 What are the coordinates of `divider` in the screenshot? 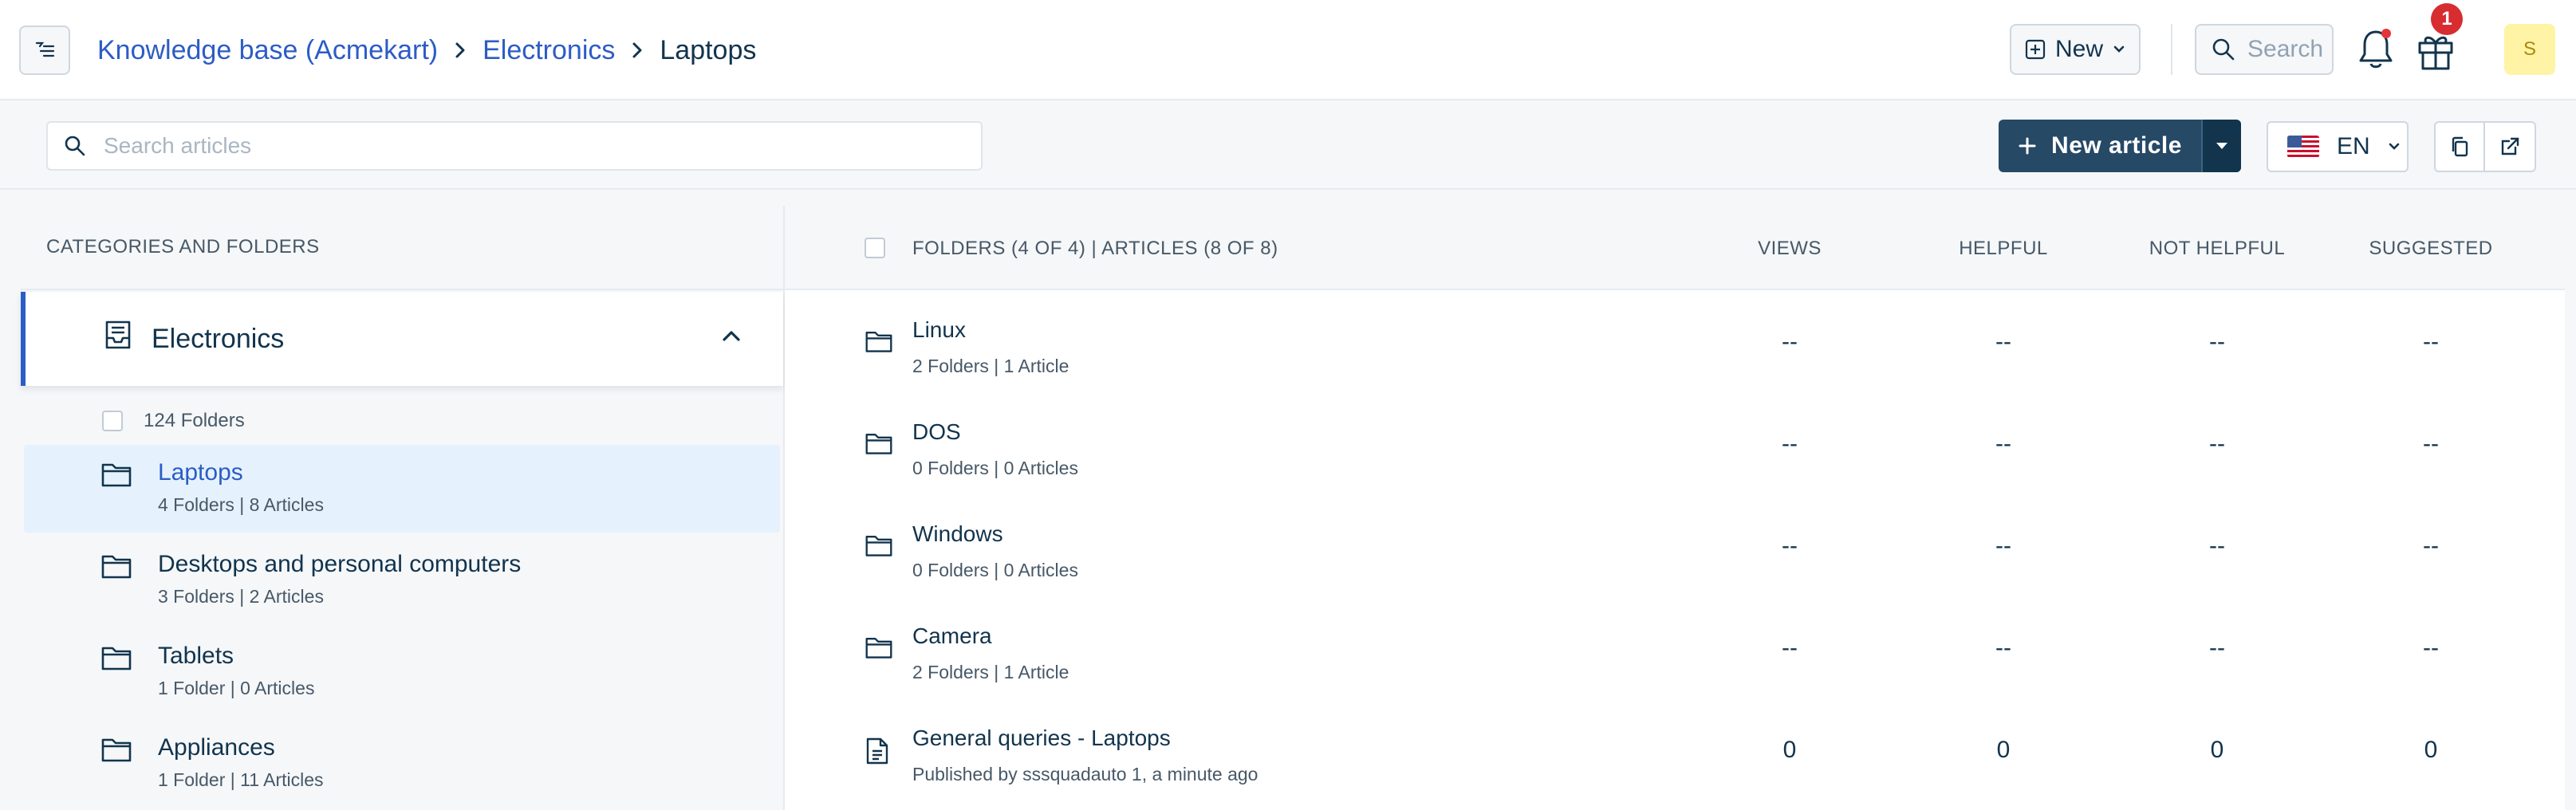 It's located at (2171, 50).